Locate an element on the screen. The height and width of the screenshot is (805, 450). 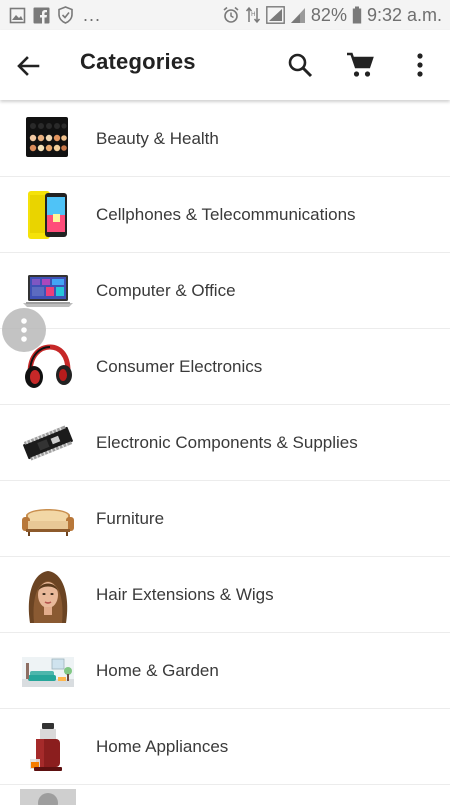
category-label: Home & Garden is located at coordinates (157, 670).